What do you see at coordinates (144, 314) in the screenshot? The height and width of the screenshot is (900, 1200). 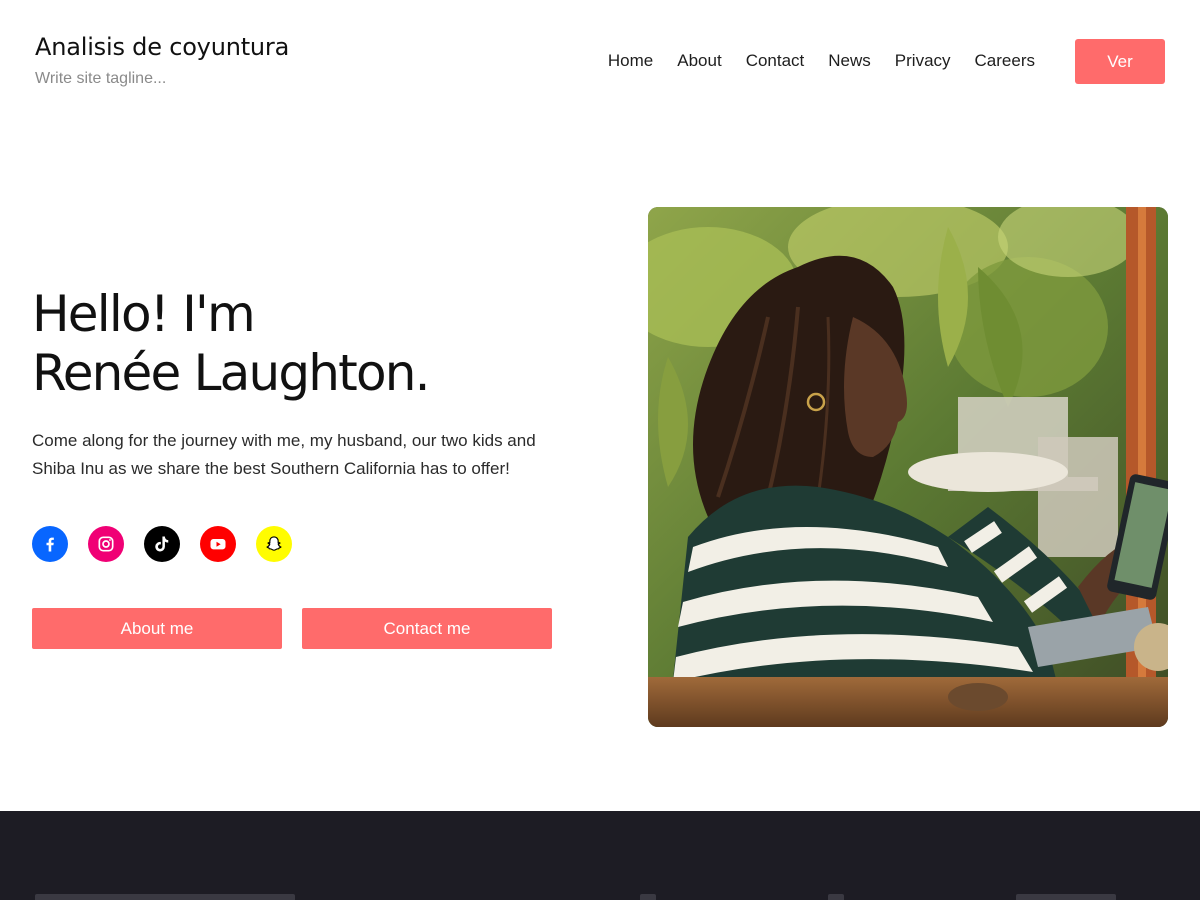 I see `hero-title-line-1: Hello! I'm` at bounding box center [144, 314].